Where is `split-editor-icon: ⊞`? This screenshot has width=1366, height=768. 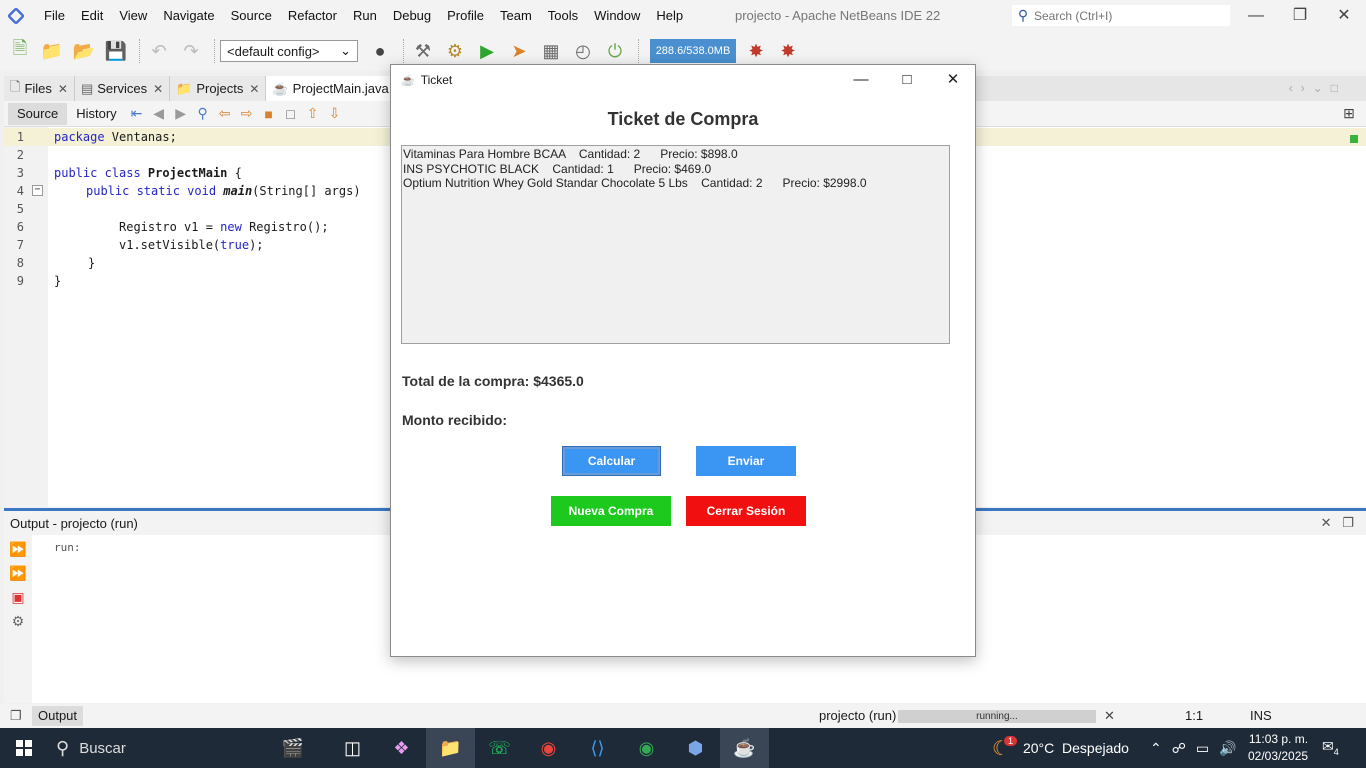
split-editor-icon: ⊞ is located at coordinates (1349, 113).